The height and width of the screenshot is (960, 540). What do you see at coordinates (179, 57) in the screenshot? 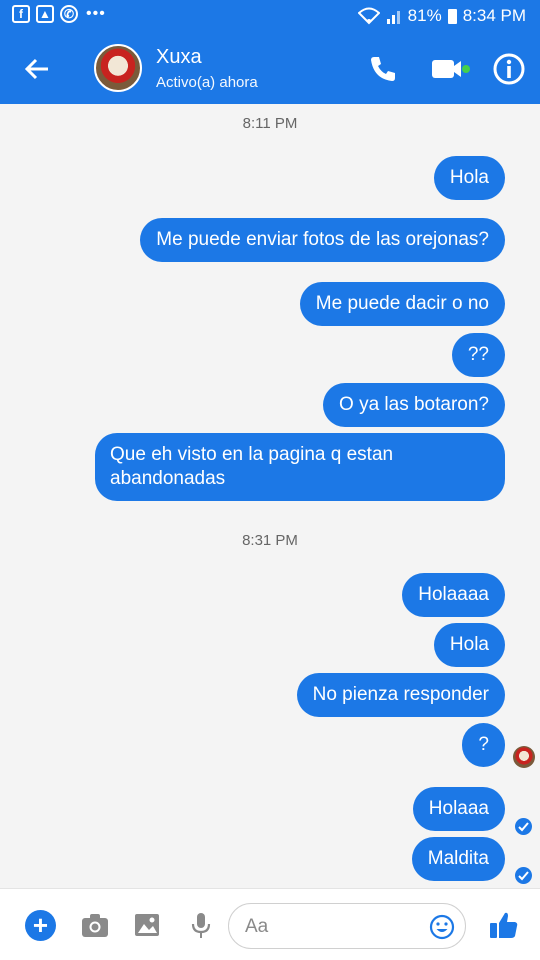
I see `contact-name: Xuxa` at bounding box center [179, 57].